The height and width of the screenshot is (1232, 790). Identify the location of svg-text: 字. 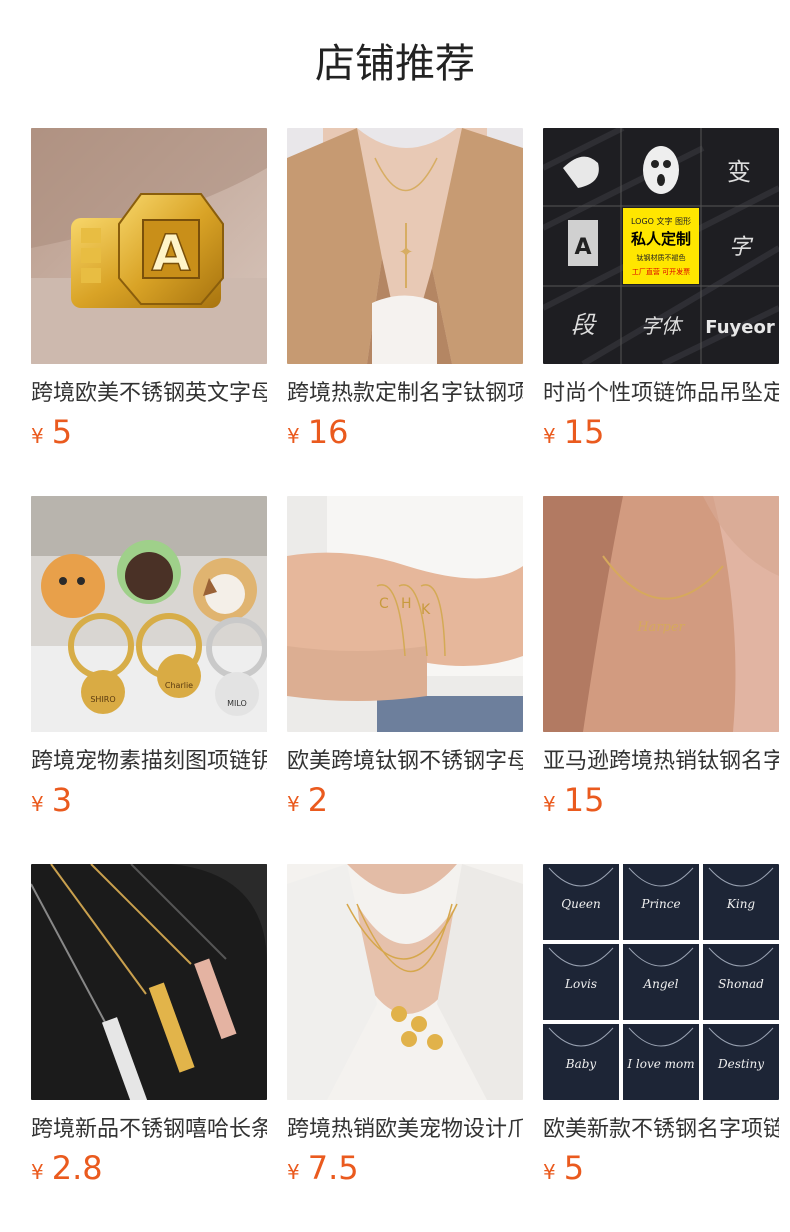
(741, 247).